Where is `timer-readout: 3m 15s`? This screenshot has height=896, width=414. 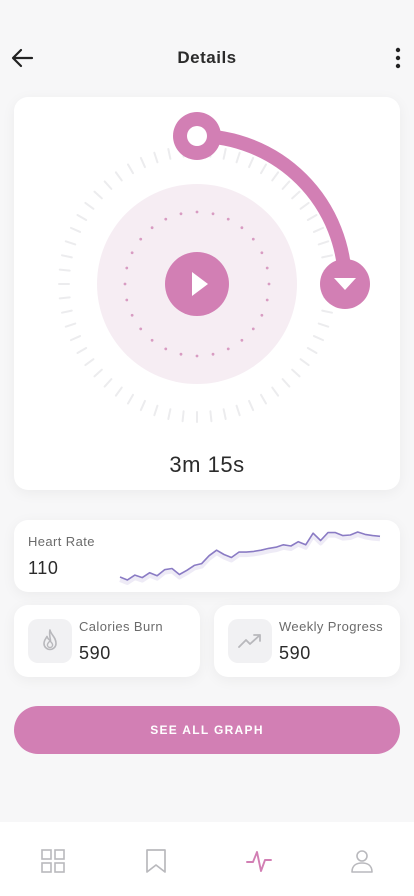 timer-readout: 3m 15s is located at coordinates (207, 464).